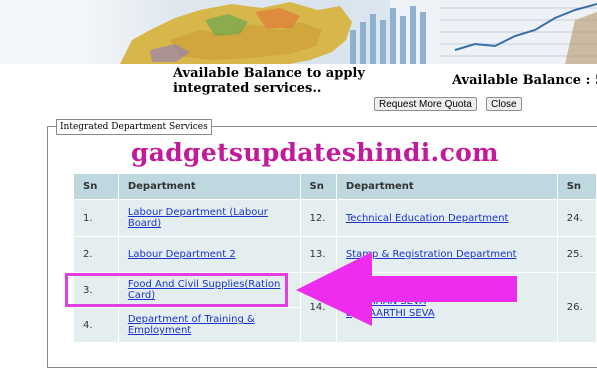 The height and width of the screenshot is (368, 597). What do you see at coordinates (451, 302) in the screenshot?
I see `department-sub-vahan: a). VAHAN SEVA` at bounding box center [451, 302].